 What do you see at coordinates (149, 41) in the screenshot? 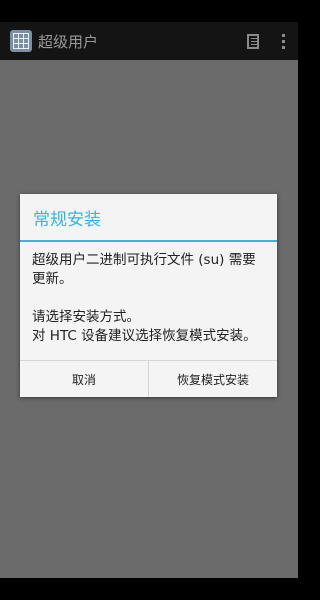
I see `action-bar: 超级用户` at bounding box center [149, 41].